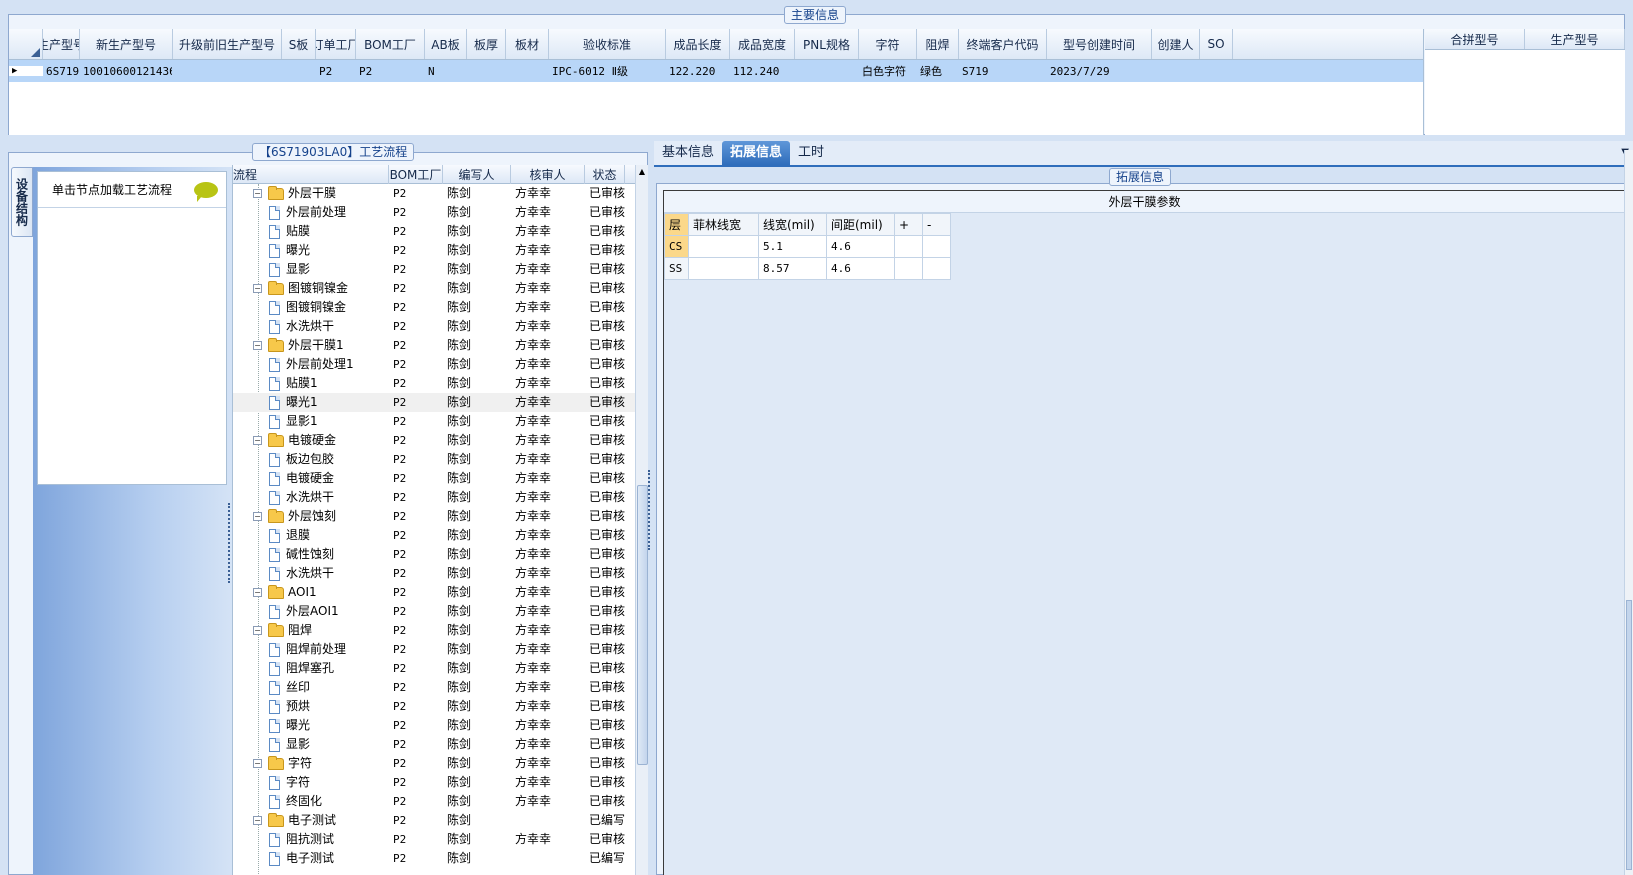 The image size is (1633, 875). I want to click on tree-column-header-1: BOM工厂, so click(416, 174).